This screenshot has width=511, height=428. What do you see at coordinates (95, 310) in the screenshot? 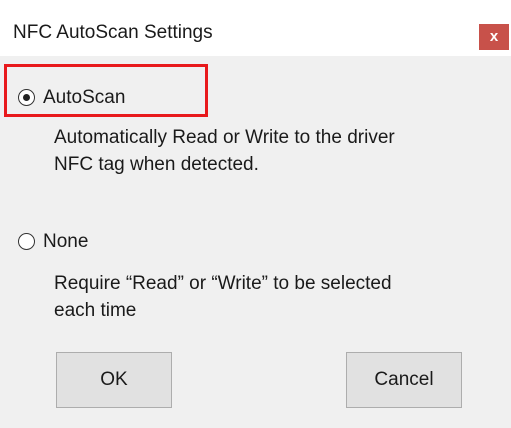
I see `none-description-line-2: each time` at bounding box center [95, 310].